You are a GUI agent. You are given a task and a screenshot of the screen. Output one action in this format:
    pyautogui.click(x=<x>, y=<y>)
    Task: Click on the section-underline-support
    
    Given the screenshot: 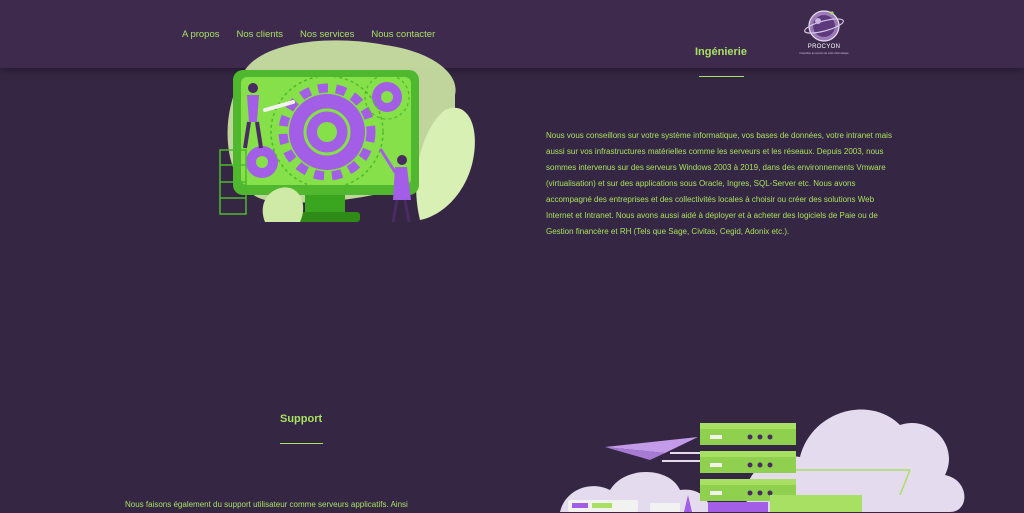 What is the action you would take?
    pyautogui.click(x=301, y=443)
    